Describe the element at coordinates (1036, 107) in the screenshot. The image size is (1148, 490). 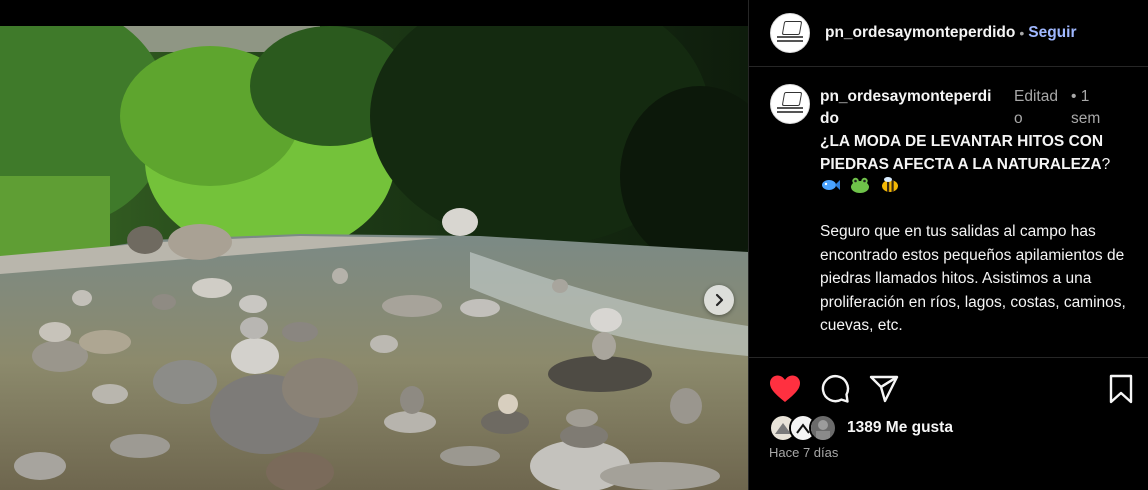
I see `edited-label: Editad o` at that location.